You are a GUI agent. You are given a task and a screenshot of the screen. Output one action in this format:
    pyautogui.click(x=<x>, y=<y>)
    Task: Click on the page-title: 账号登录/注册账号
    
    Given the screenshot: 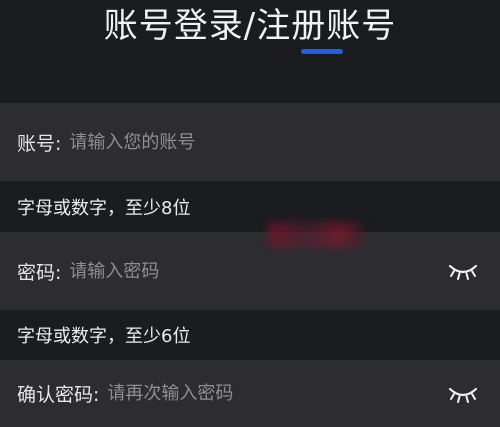 What is the action you would take?
    pyautogui.click(x=250, y=26)
    